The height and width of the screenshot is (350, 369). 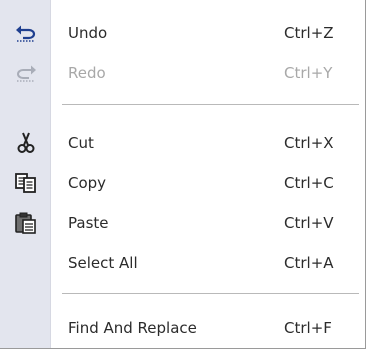 What do you see at coordinates (309, 263) in the screenshot?
I see `menu-item-shortcut: Ctrl+A` at bounding box center [309, 263].